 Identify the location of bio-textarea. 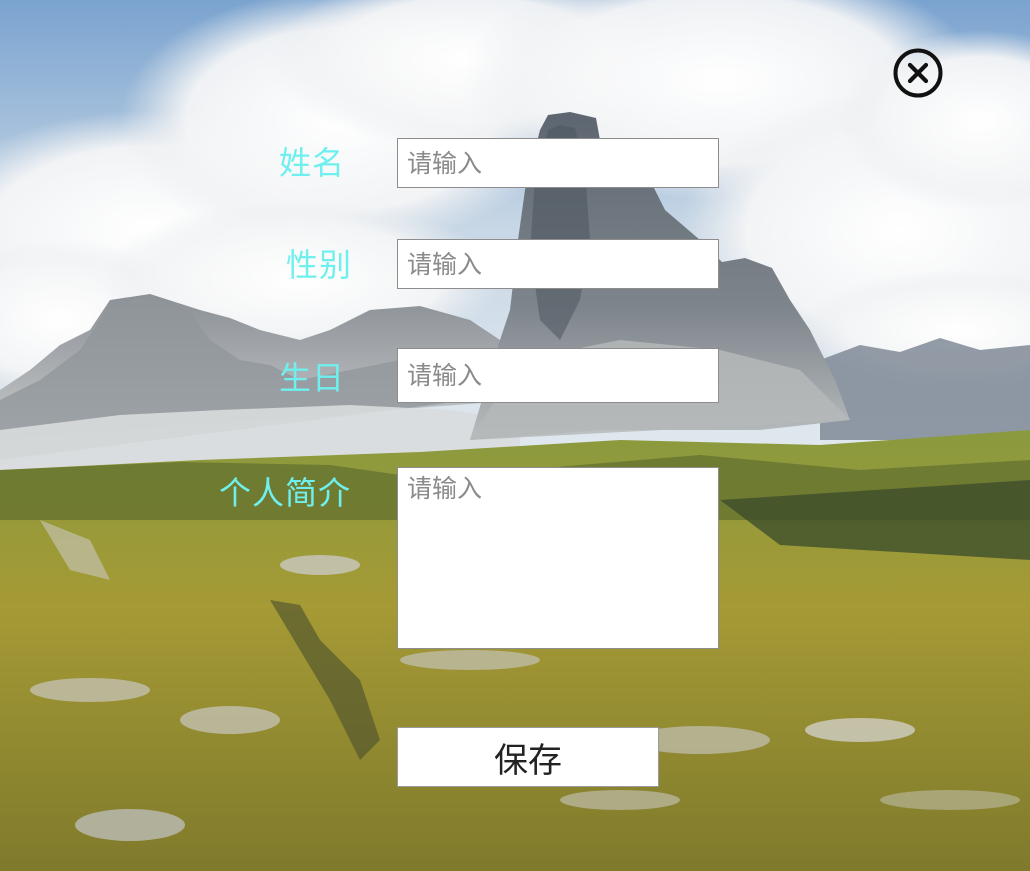
(558, 558).